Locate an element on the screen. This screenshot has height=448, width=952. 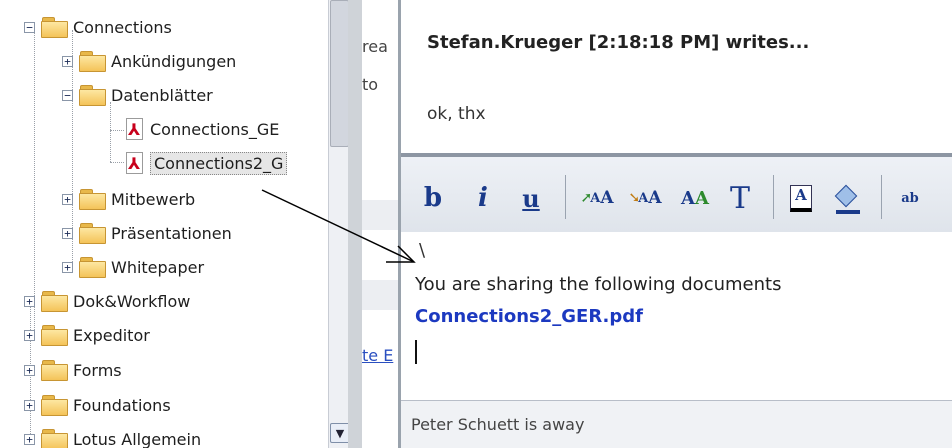
tree-item-label: Präsentationen is located at coordinates (171, 233).